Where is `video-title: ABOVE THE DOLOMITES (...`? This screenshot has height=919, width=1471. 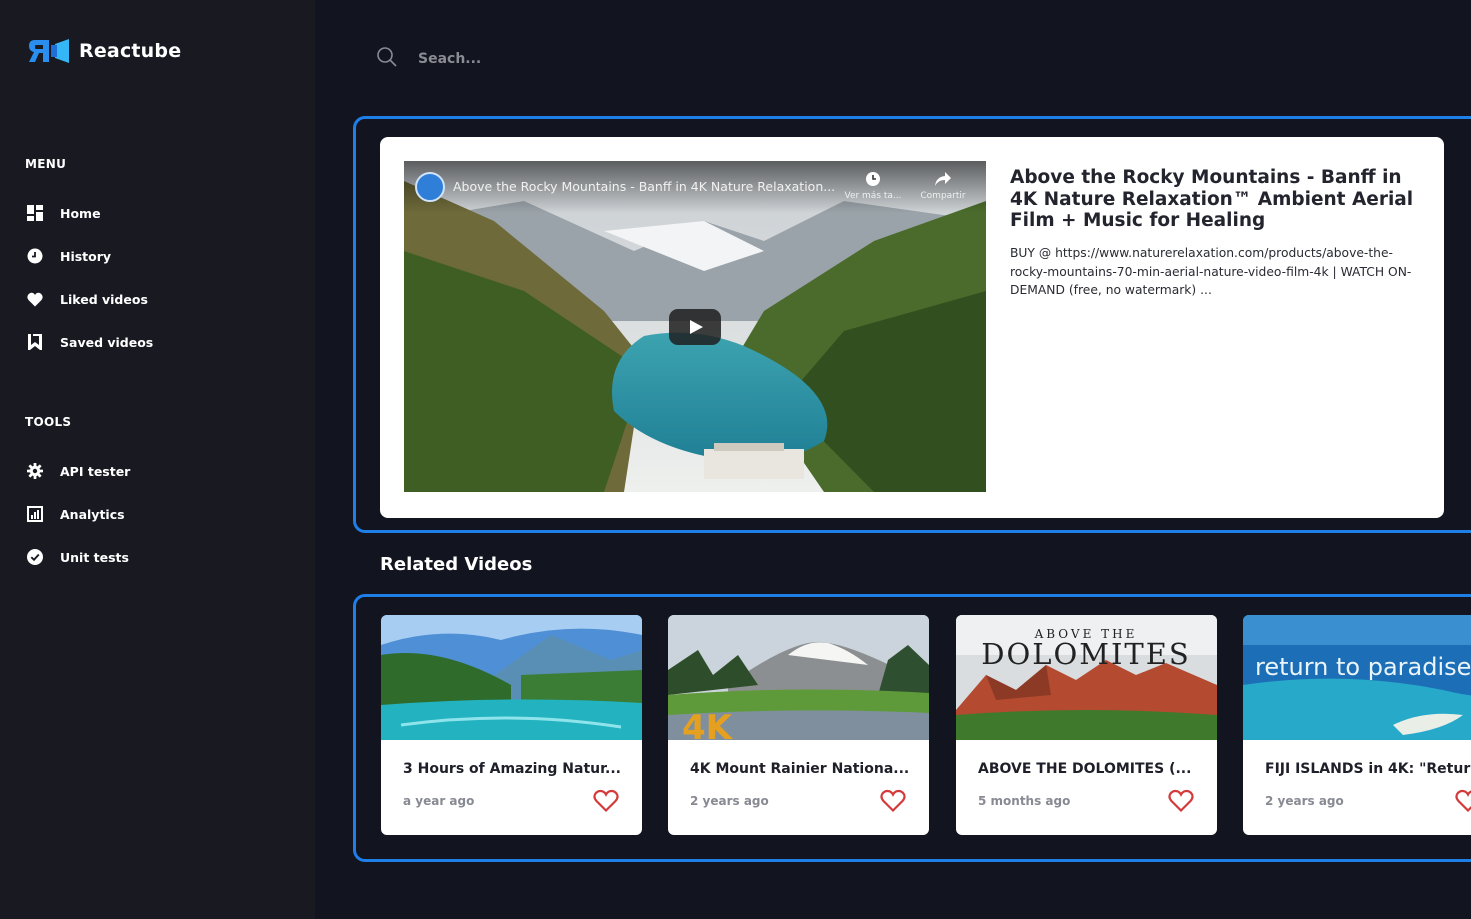 video-title: ABOVE THE DOLOMITES (... is located at coordinates (1090, 769).